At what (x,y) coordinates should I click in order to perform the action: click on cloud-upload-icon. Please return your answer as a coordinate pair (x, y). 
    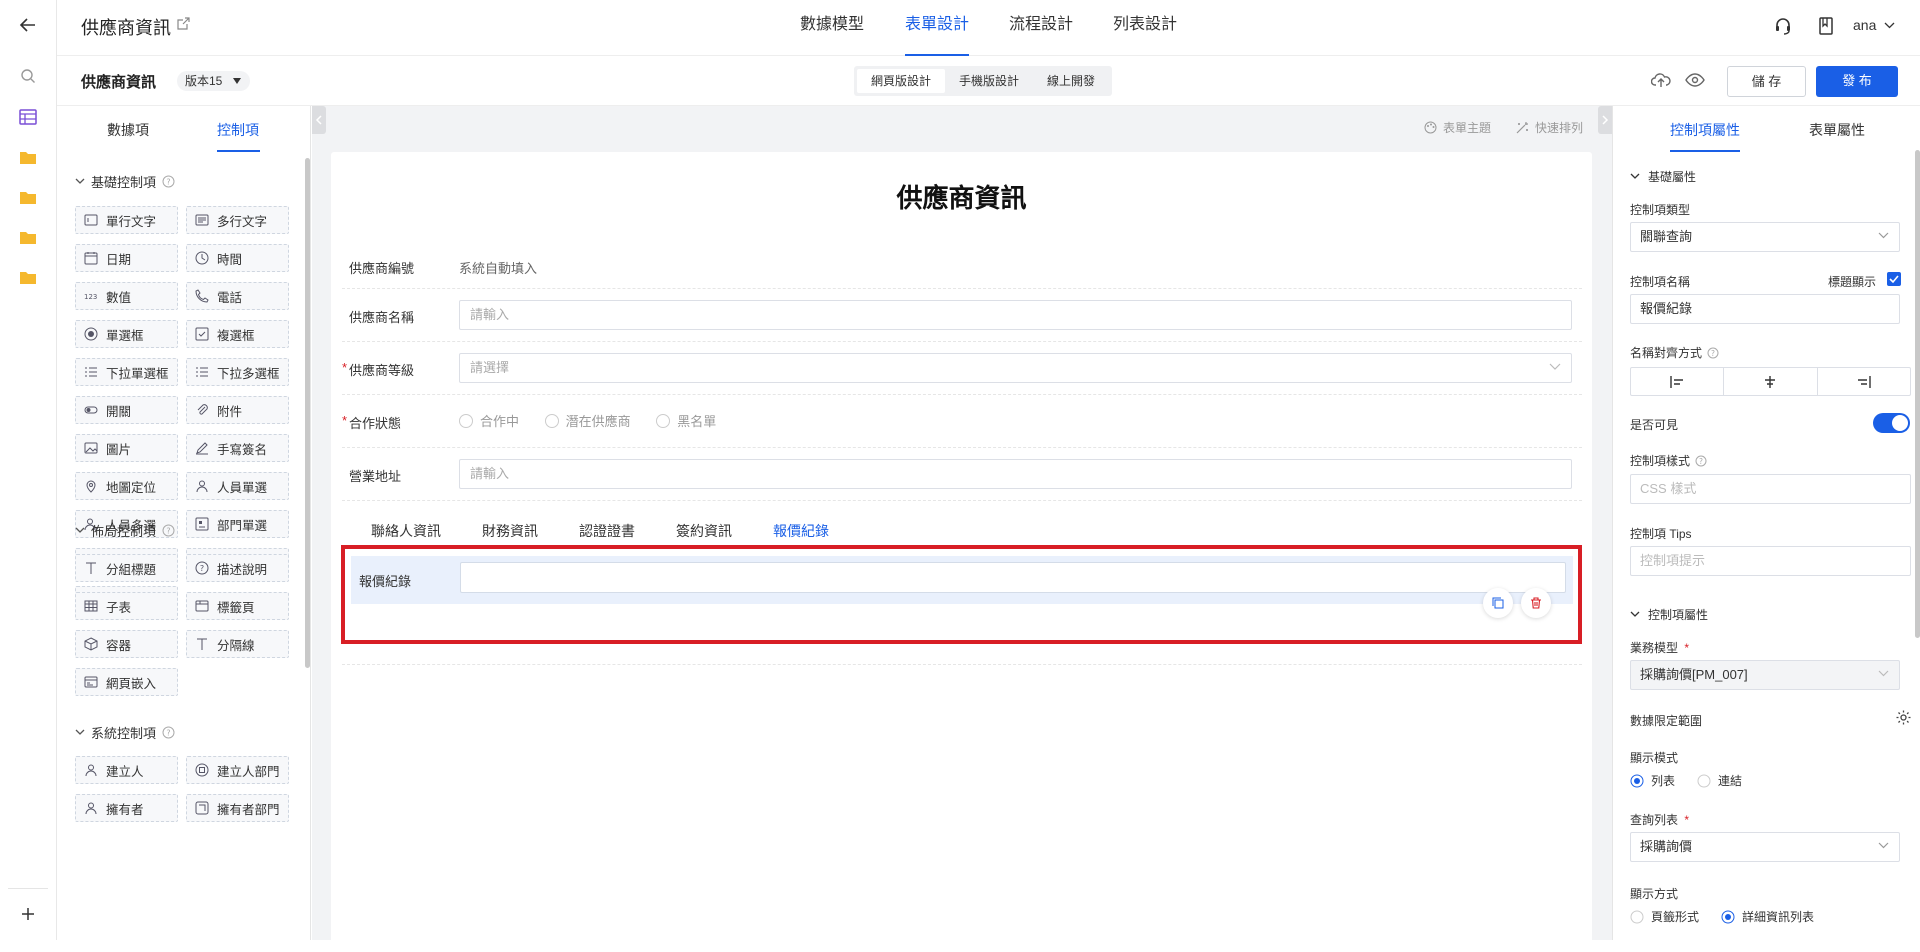
    Looking at the image, I should click on (1661, 80).